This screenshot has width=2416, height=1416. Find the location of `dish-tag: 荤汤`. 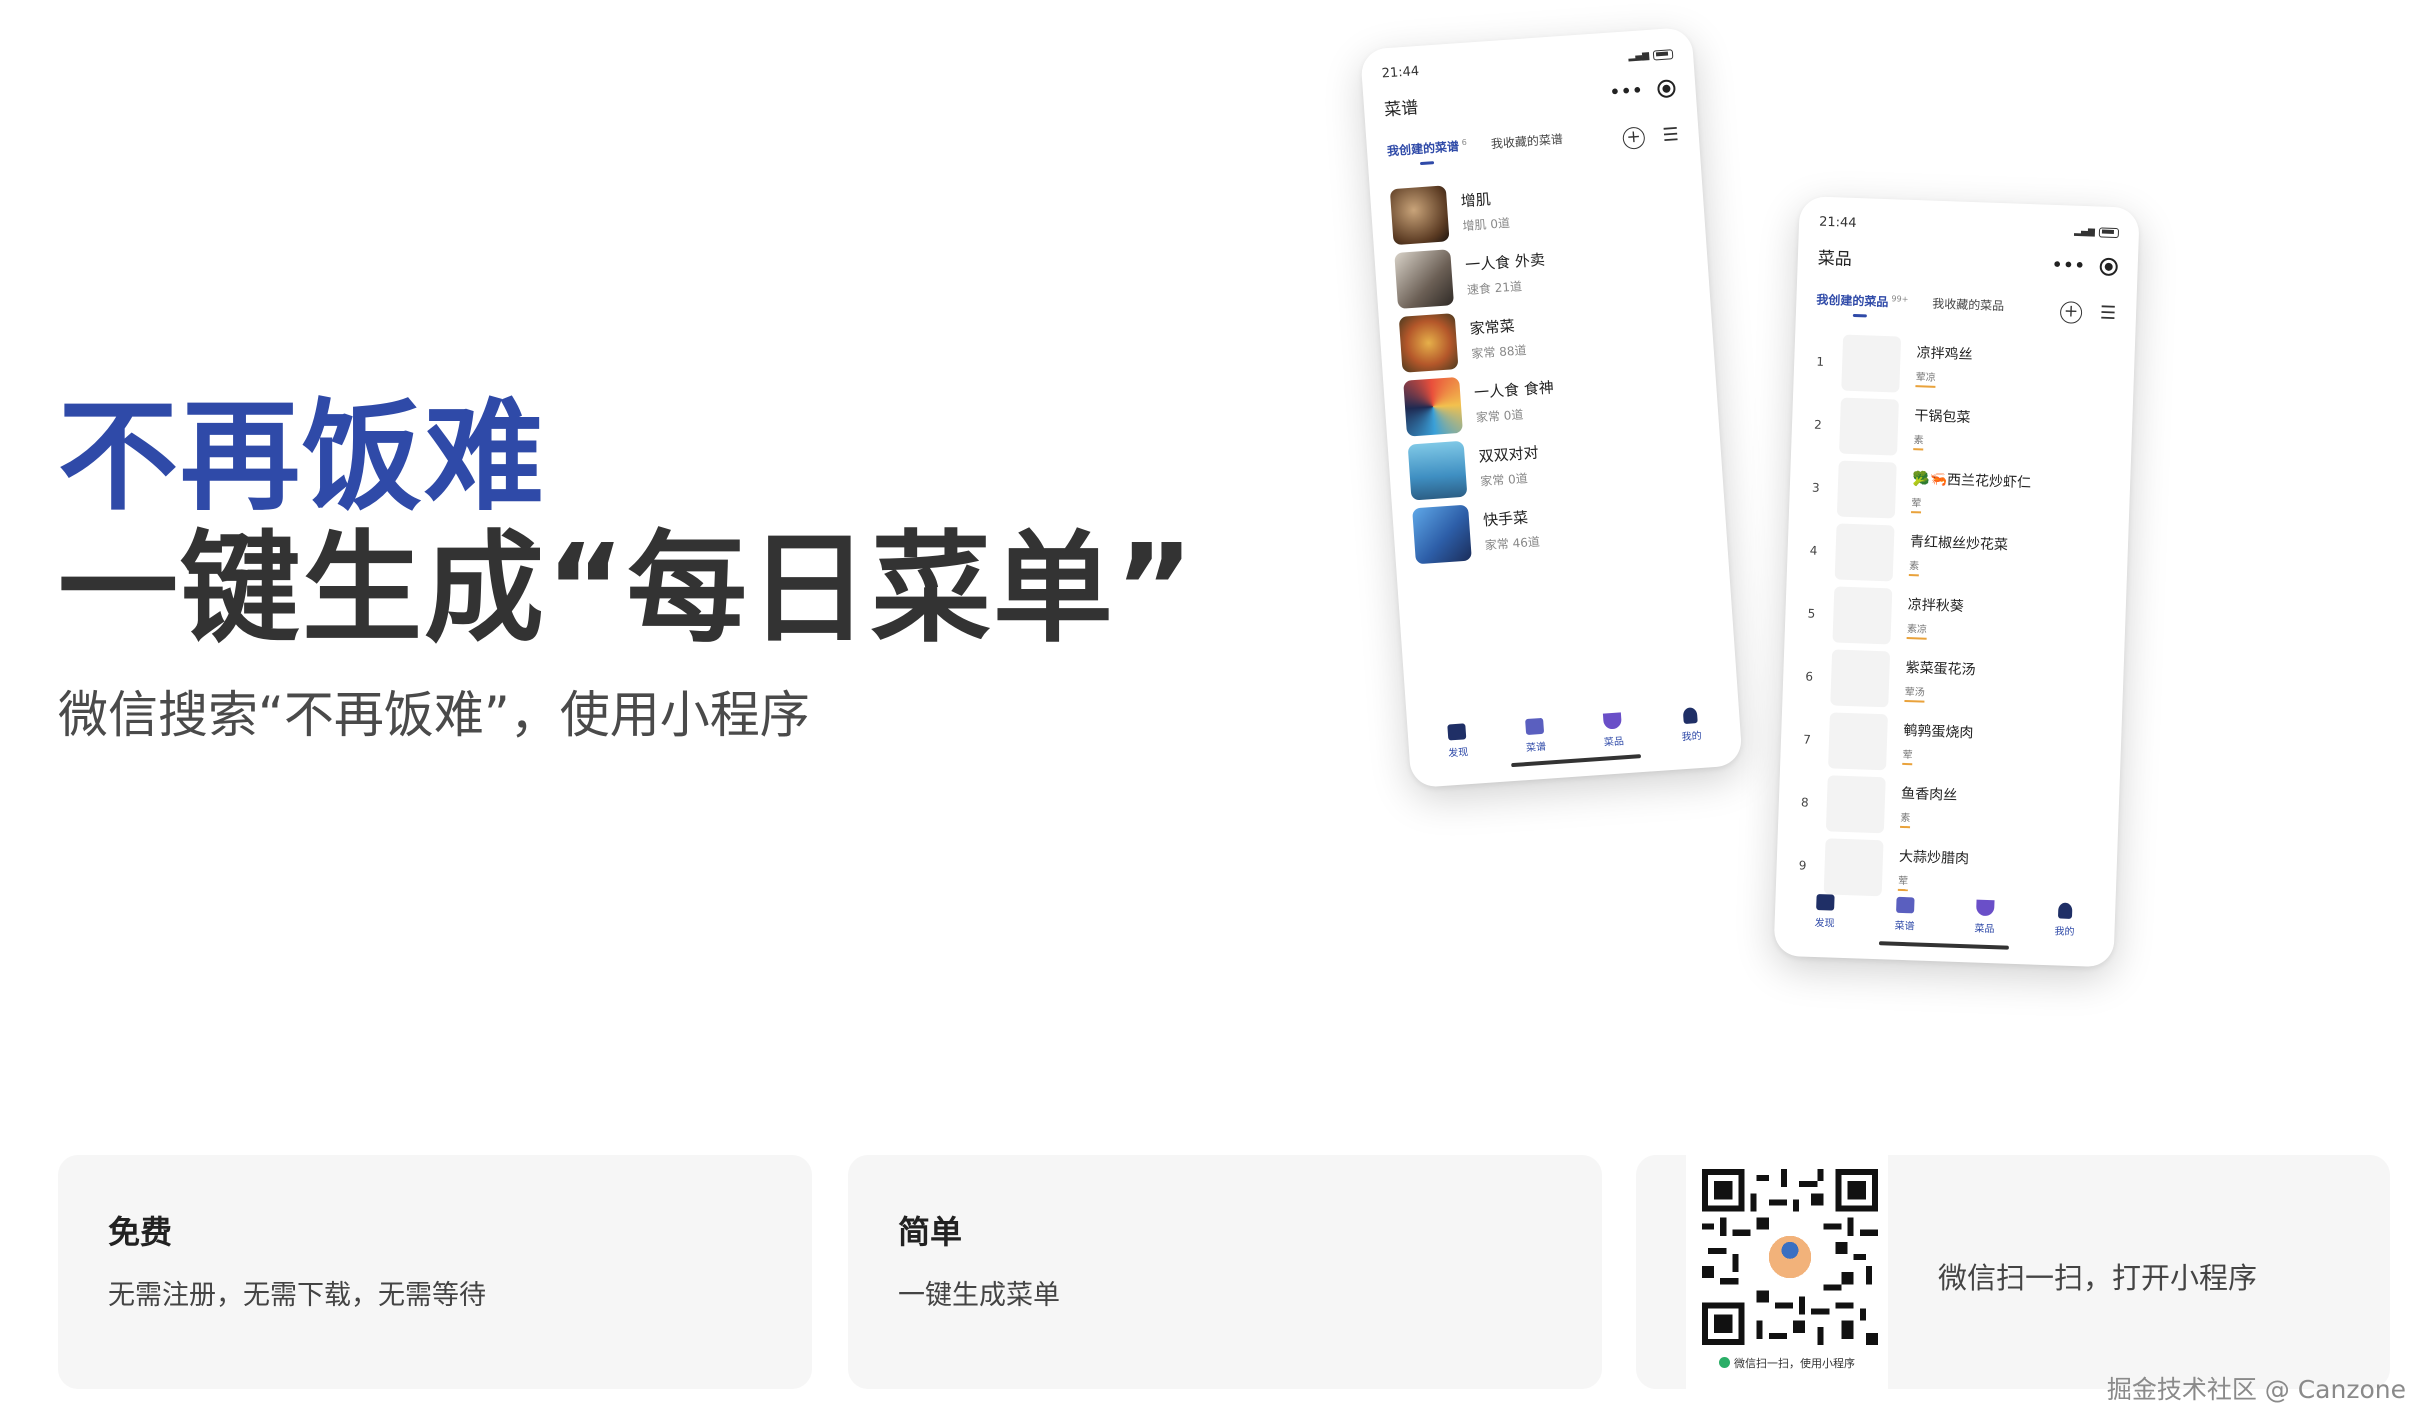

dish-tag: 荤汤 is located at coordinates (1915, 692).